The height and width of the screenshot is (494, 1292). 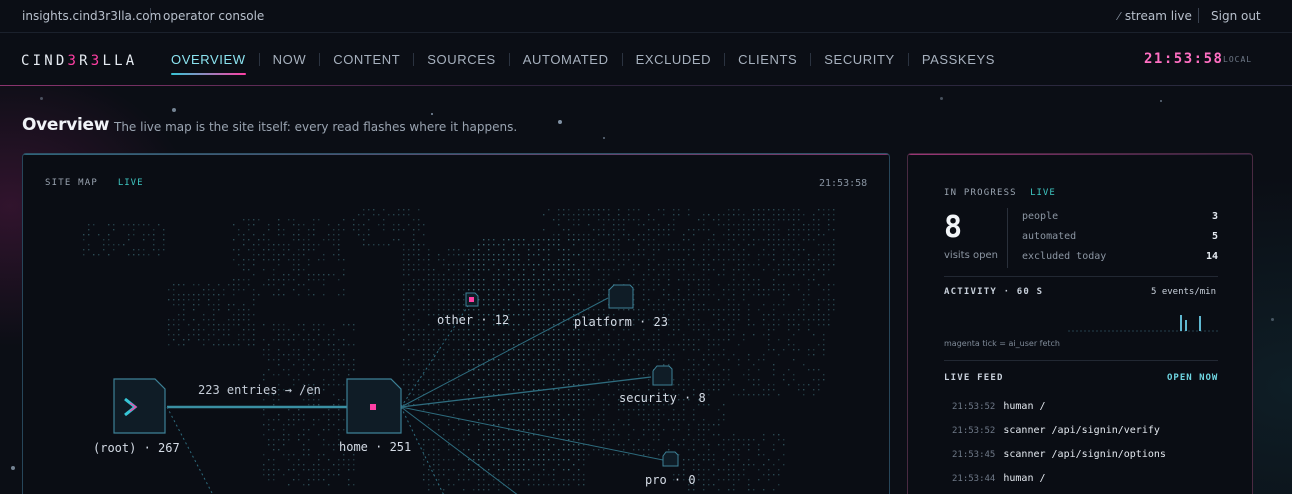 I want to click on in-progress-title: IN PROGRESS LIVE, so click(x=1000, y=193).